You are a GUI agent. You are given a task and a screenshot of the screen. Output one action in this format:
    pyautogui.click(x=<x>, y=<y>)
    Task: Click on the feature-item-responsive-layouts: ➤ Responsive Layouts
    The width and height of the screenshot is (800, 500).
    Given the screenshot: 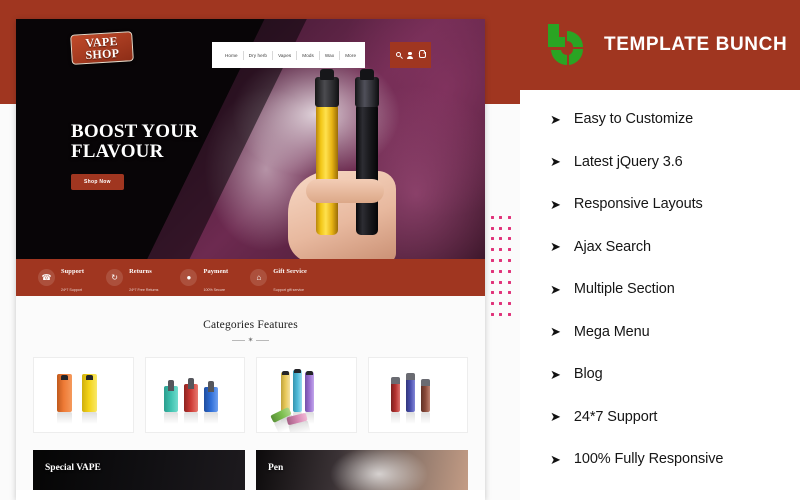 What is the action you would take?
    pyautogui.click(x=660, y=204)
    